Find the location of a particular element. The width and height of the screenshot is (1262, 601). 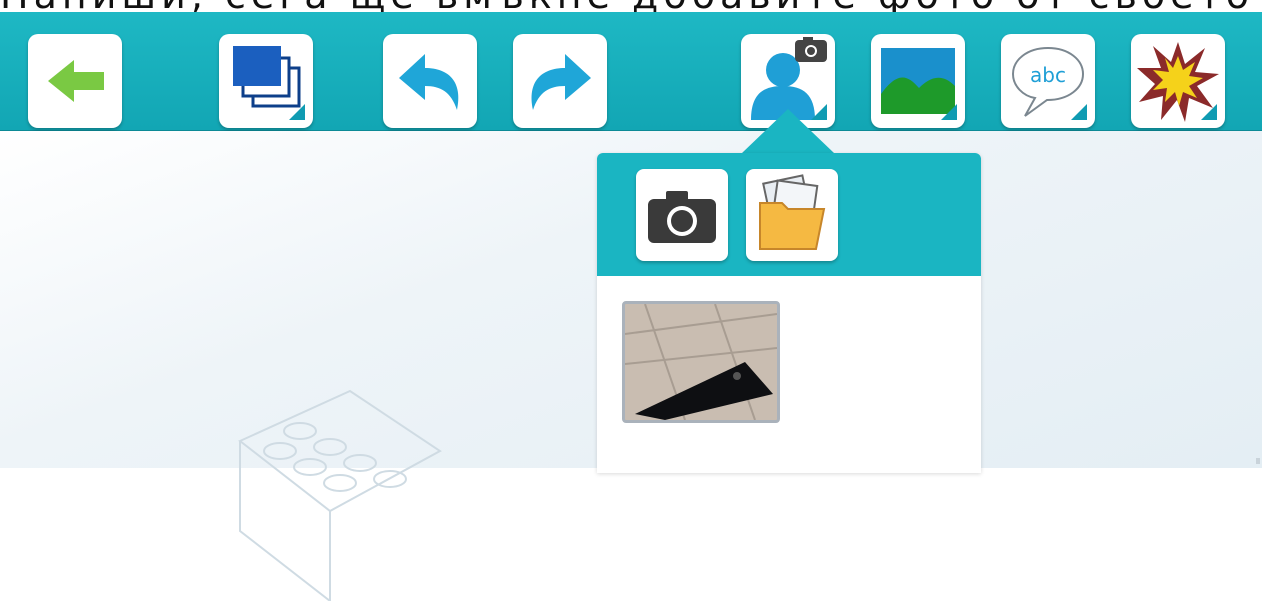

phone-photo-thumbnail is located at coordinates (701, 362).